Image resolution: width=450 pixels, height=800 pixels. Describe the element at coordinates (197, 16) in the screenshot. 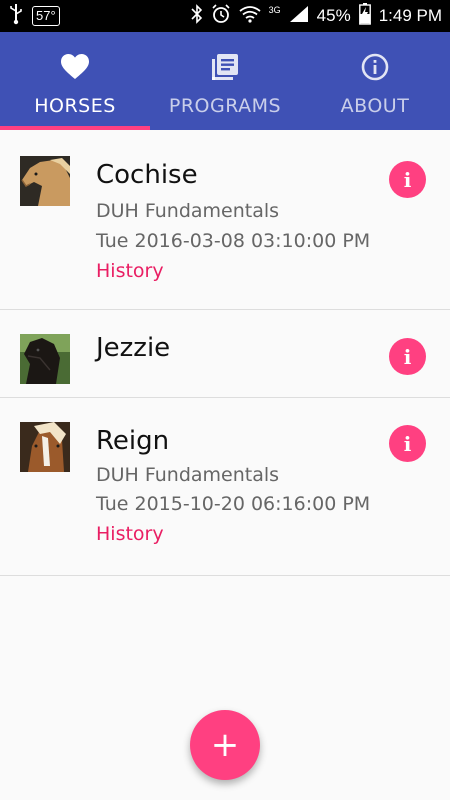

I see `bluetooth-icon` at that location.